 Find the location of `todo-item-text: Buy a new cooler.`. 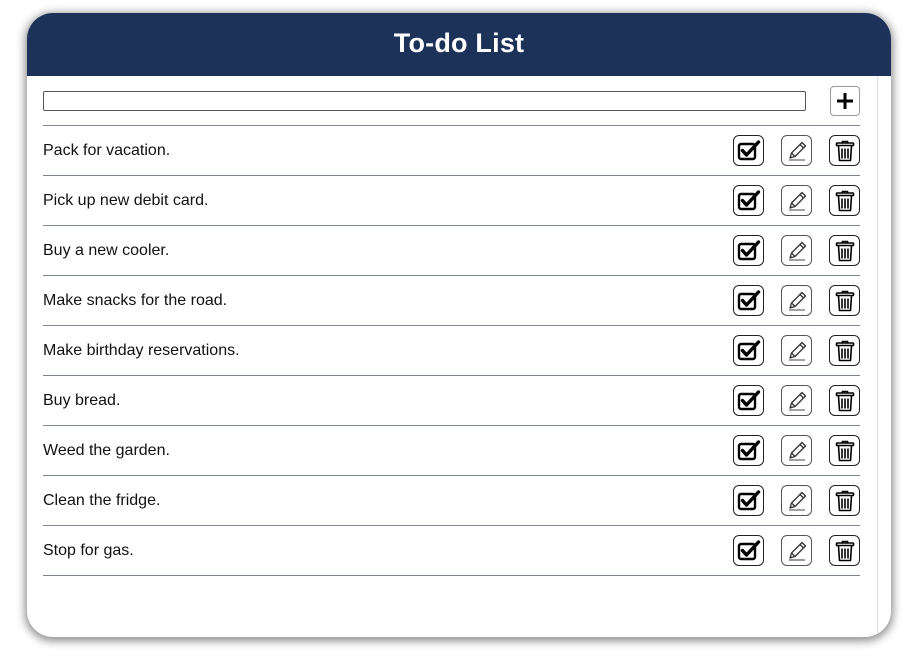

todo-item-text: Buy a new cooler. is located at coordinates (106, 250).